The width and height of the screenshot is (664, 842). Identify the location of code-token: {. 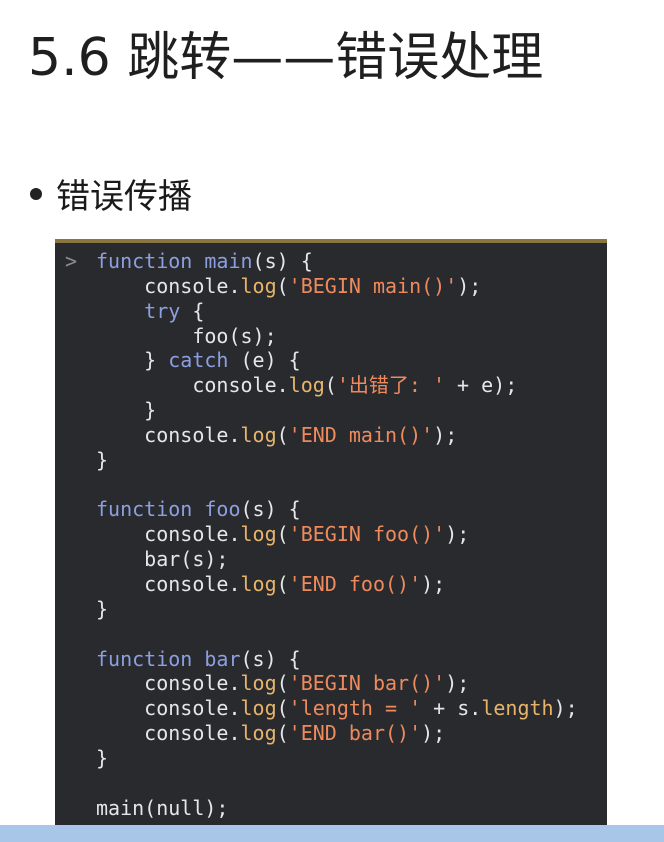
(192, 310).